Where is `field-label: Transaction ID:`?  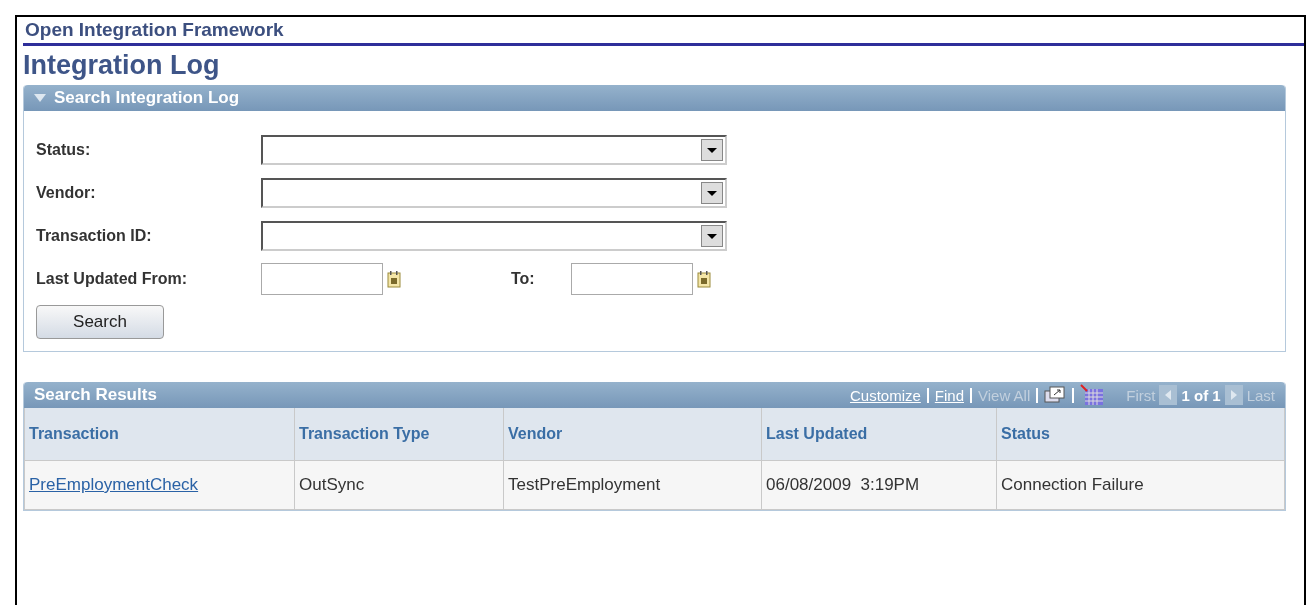
field-label: Transaction ID: is located at coordinates (94, 236).